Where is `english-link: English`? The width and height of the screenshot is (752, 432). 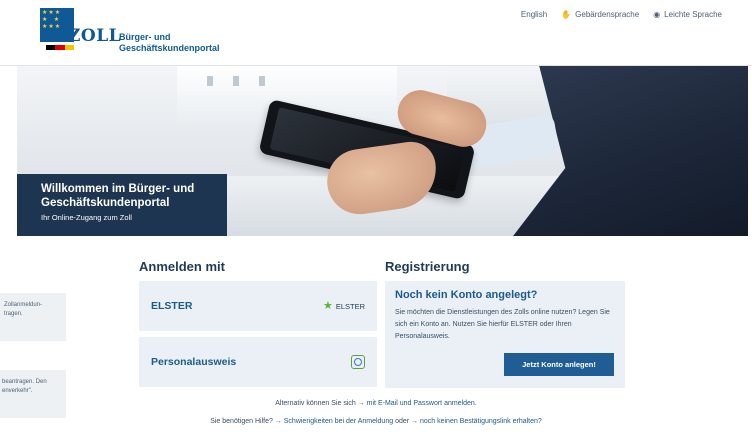 english-link: English is located at coordinates (534, 14).